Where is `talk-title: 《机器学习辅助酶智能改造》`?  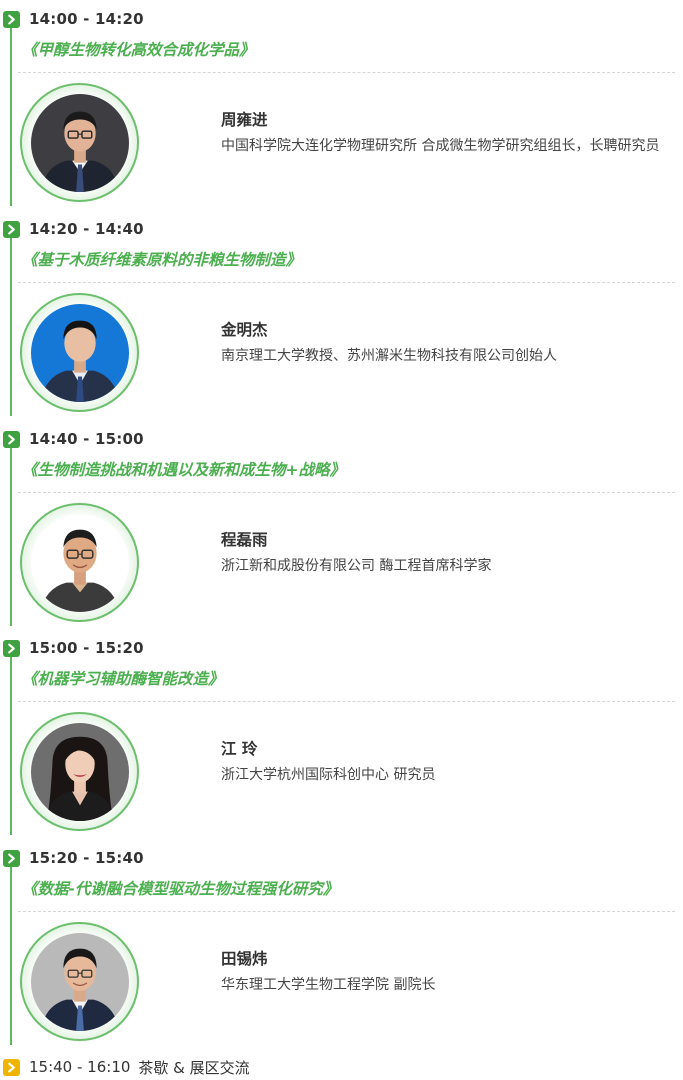
talk-title: 《机器学习辅助酶智能改造》 is located at coordinates (123, 679).